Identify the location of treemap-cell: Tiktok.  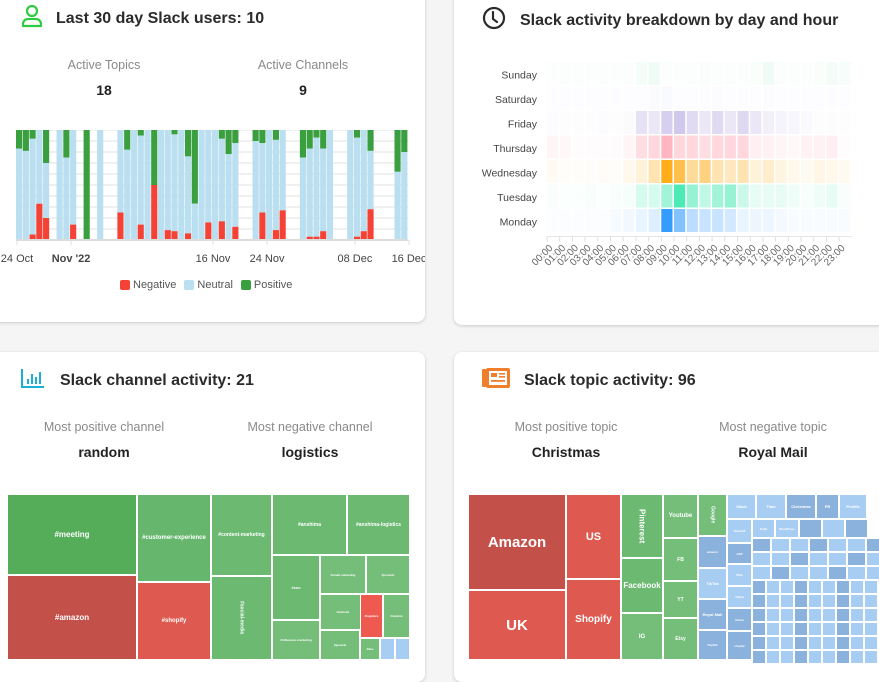
(739, 597).